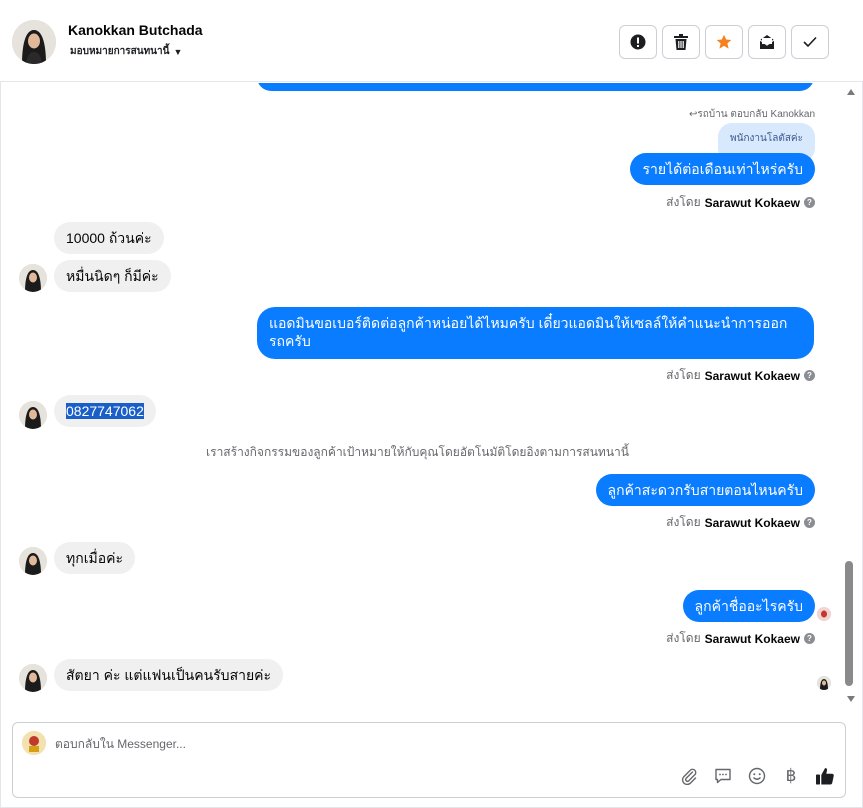 This screenshot has width=863, height=808. What do you see at coordinates (109, 238) in the screenshot?
I see `message-bubble-incoming: 10000 ถ้วนค่ะ` at bounding box center [109, 238].